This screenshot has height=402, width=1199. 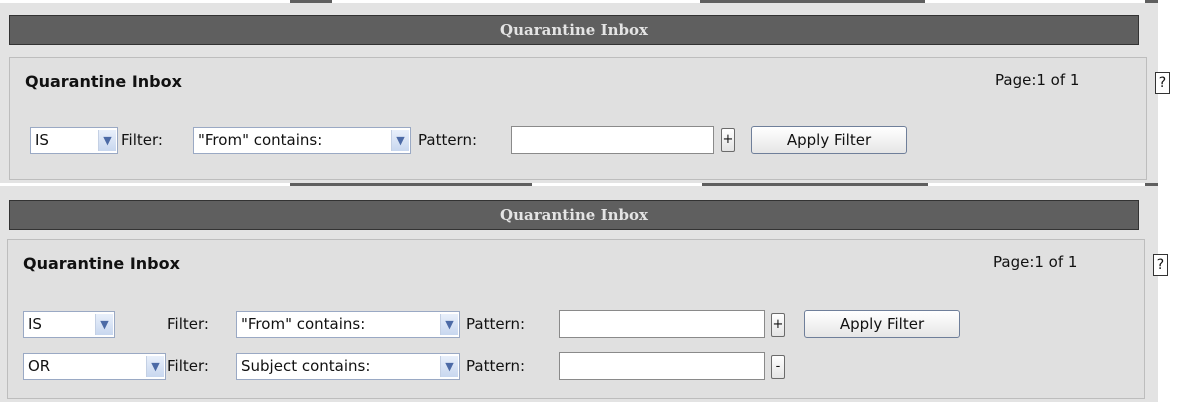 What do you see at coordinates (778, 367) in the screenshot?
I see `remove-filter-button: -` at bounding box center [778, 367].